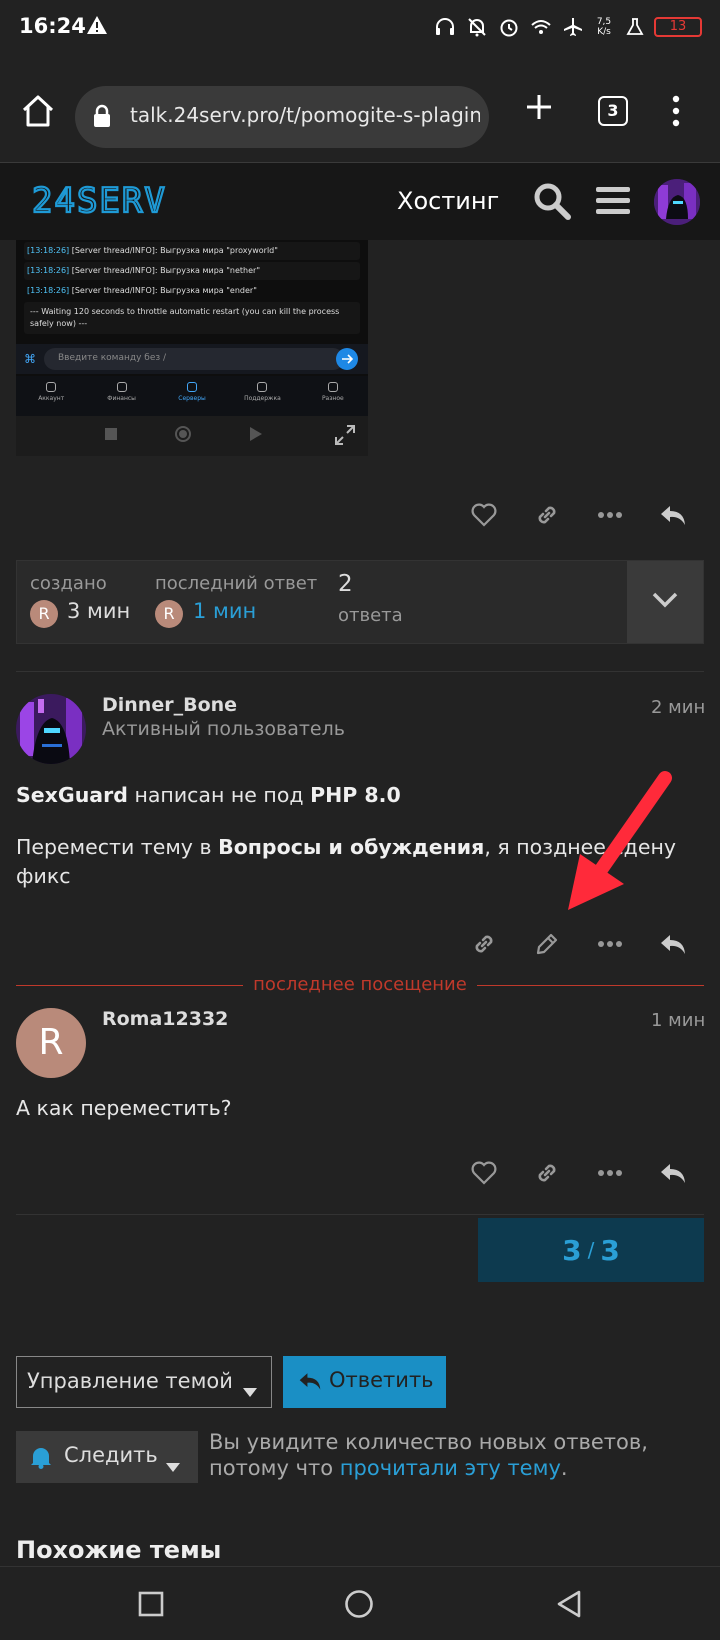 Image resolution: width=720 pixels, height=1640 pixels. Describe the element at coordinates (30, 359) in the screenshot. I see `command-icon: ⌘` at that location.